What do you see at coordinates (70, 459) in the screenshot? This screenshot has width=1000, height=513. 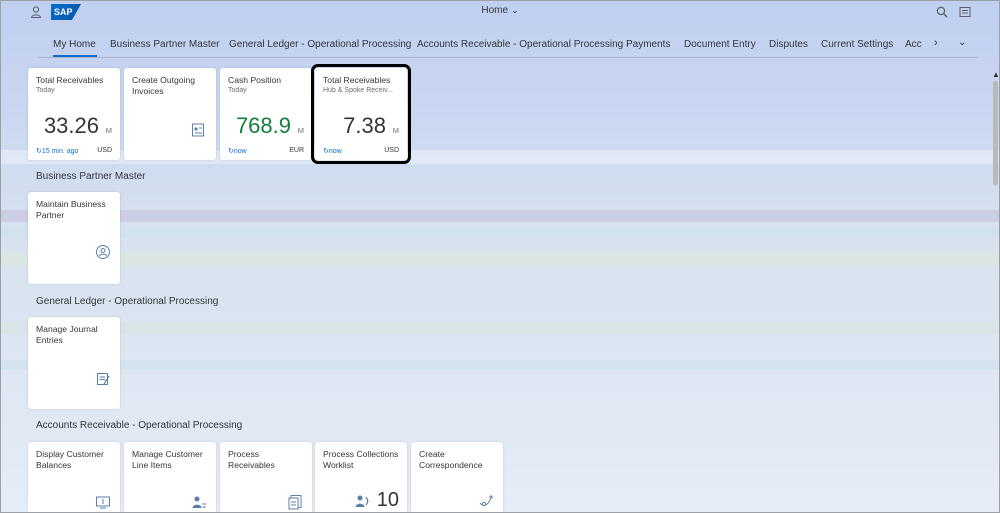 I see `tile-title: Display Customer Balances` at bounding box center [70, 459].